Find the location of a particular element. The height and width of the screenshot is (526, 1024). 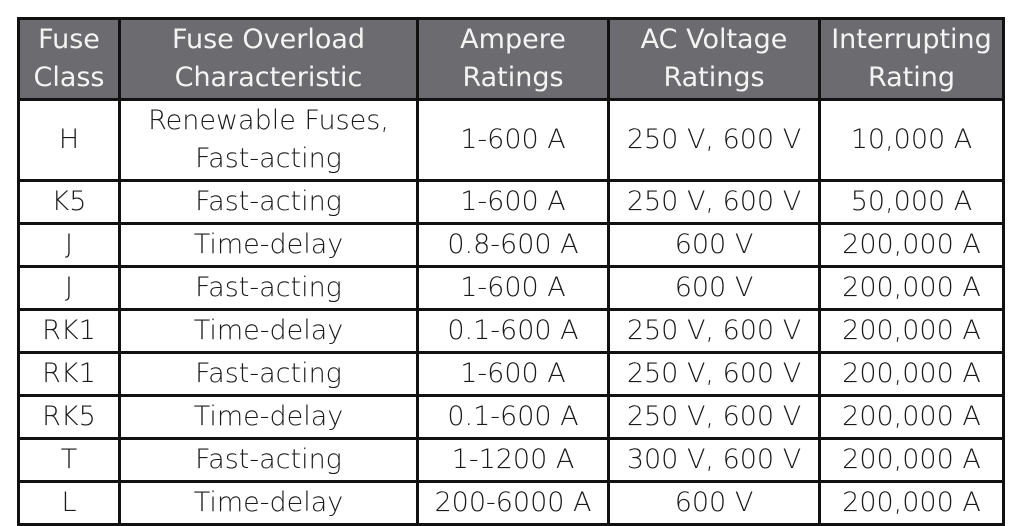

header-text: Class is located at coordinates (69, 77).